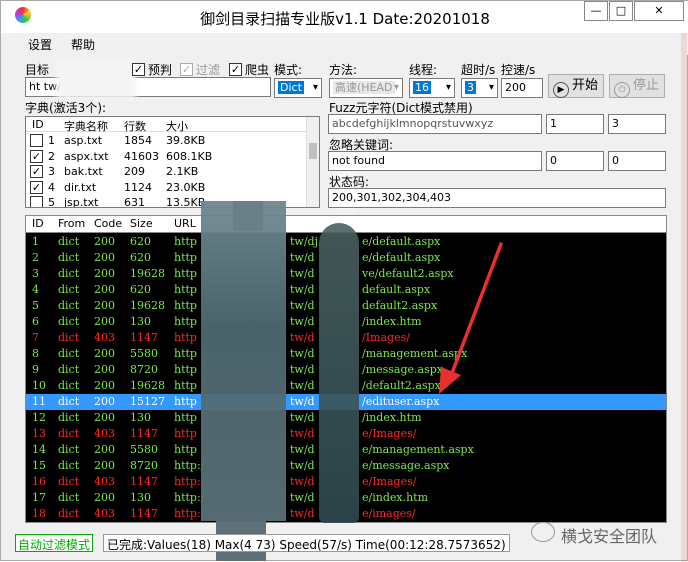 The height and width of the screenshot is (562, 688). Describe the element at coordinates (522, 88) in the screenshot. I see `speed-input: 200` at that location.